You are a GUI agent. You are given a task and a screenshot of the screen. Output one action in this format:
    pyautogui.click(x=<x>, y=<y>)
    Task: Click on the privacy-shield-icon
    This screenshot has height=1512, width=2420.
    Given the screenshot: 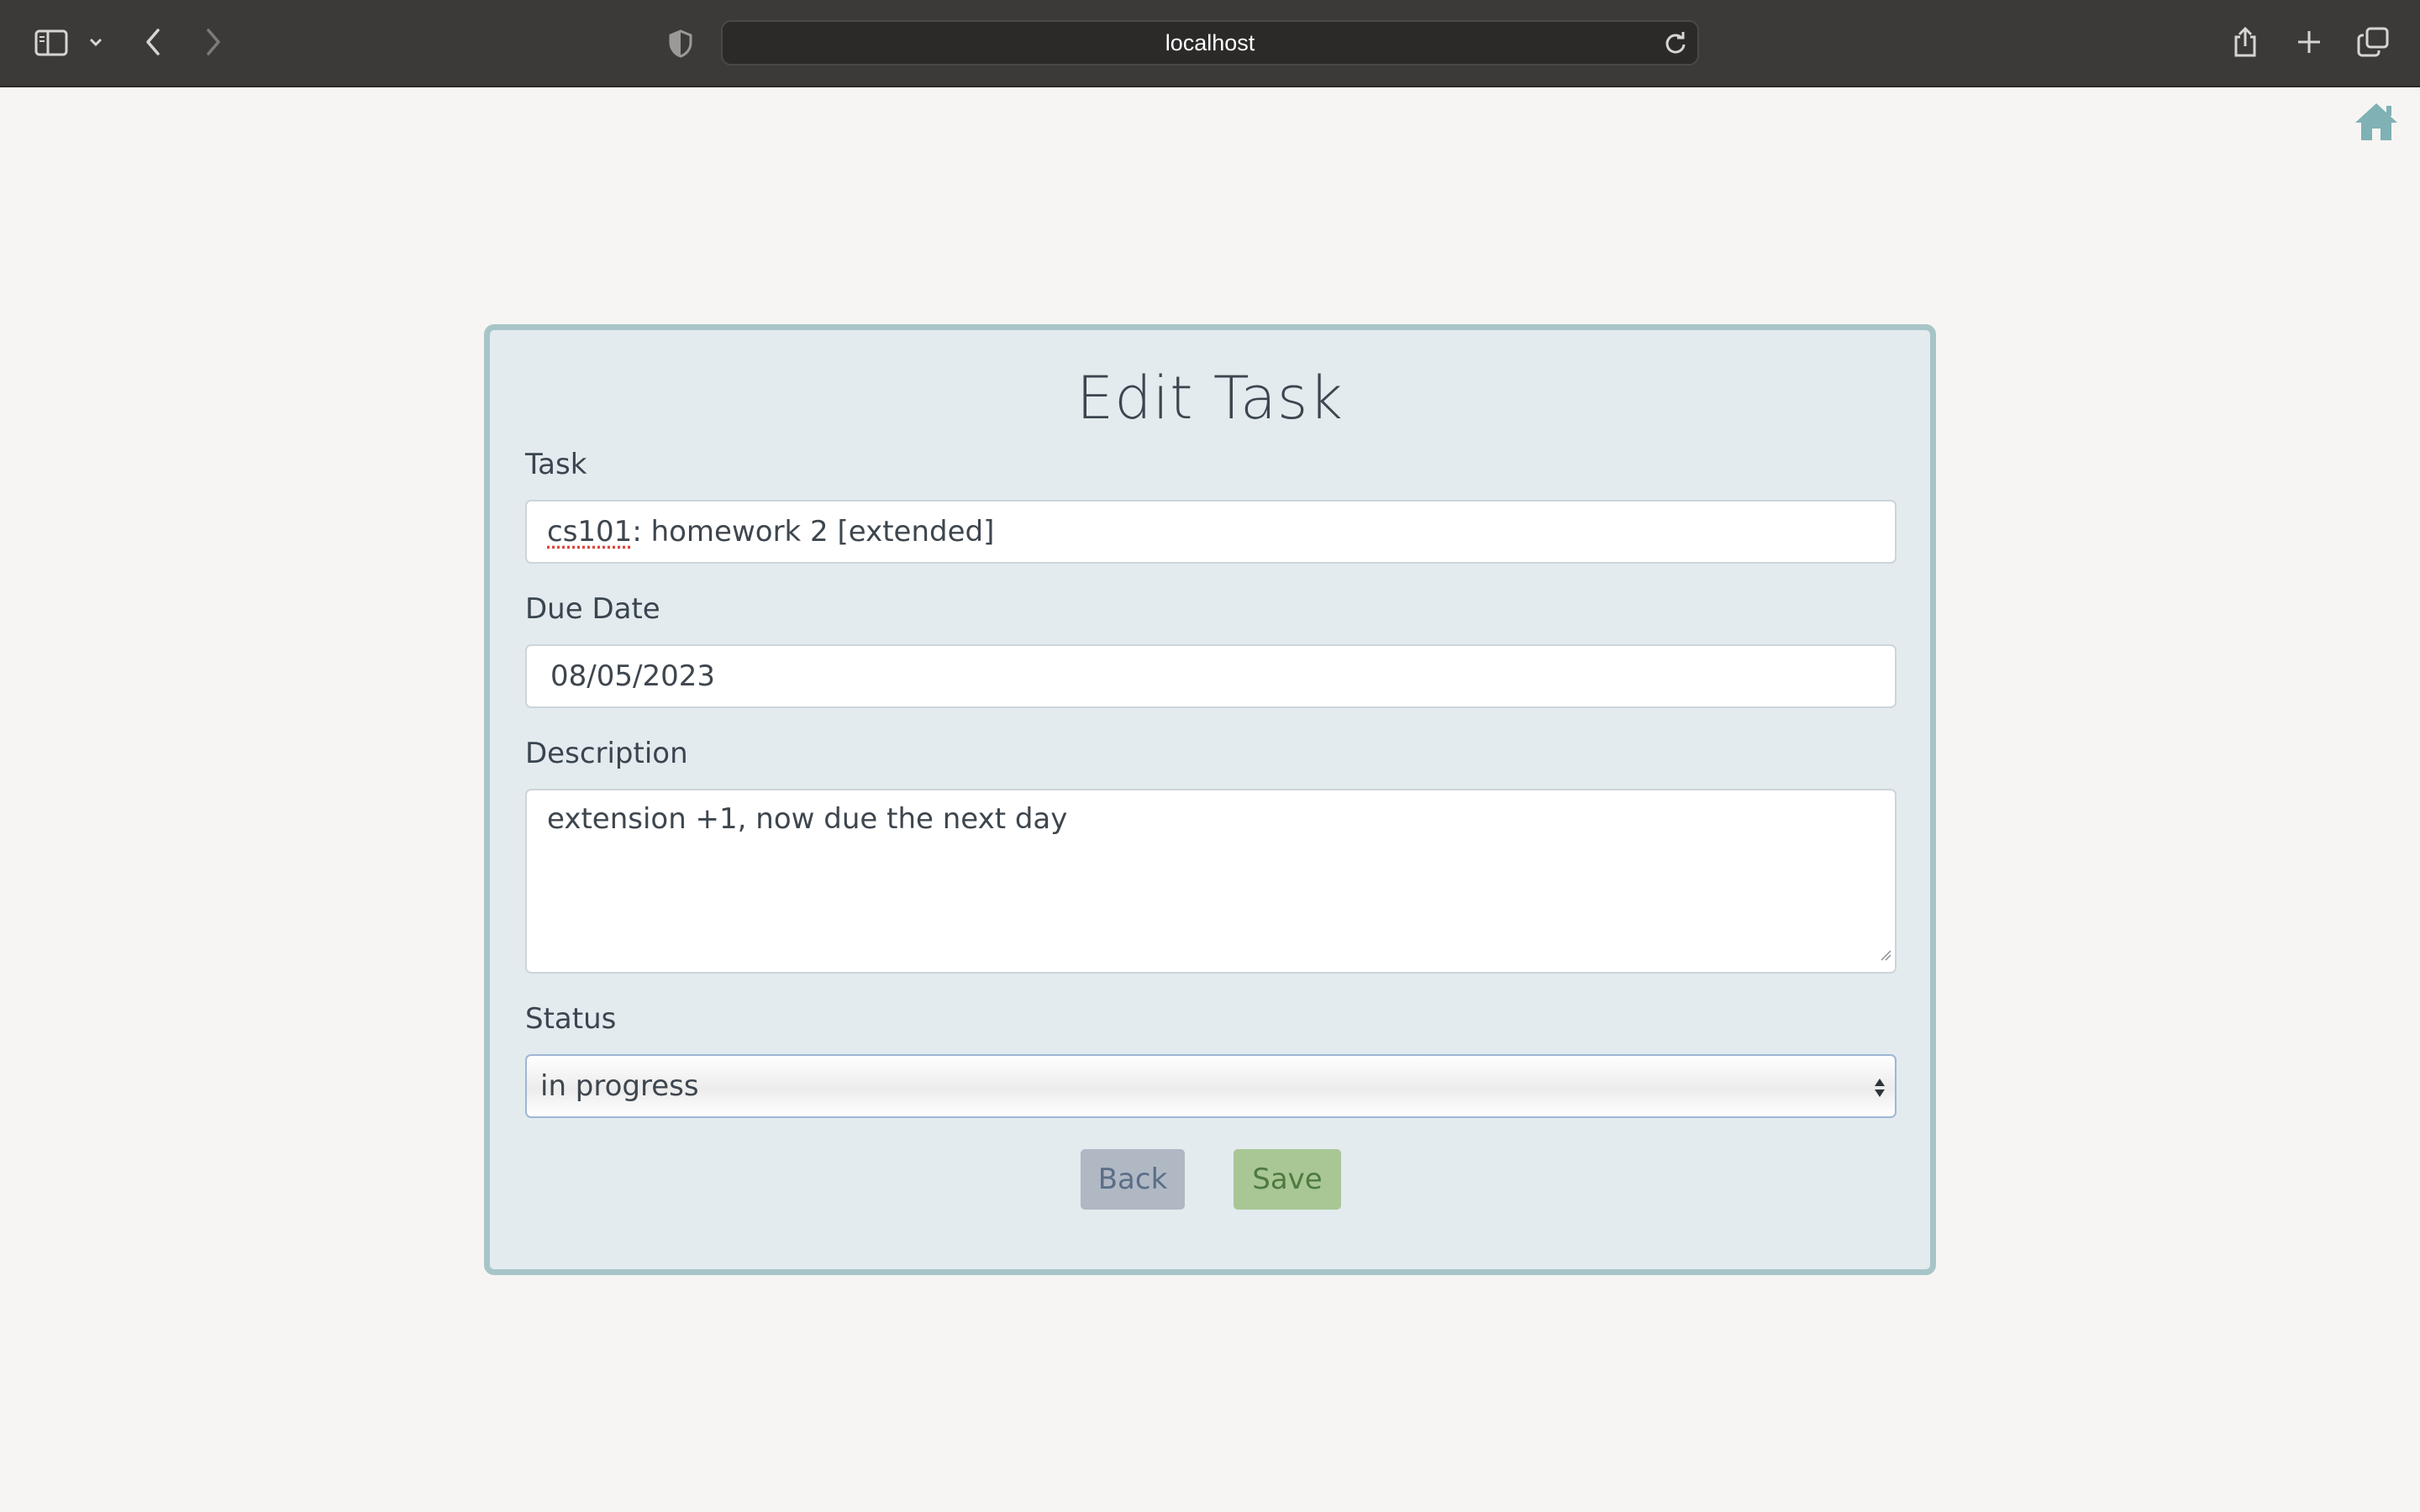 What is the action you would take?
    pyautogui.click(x=681, y=43)
    